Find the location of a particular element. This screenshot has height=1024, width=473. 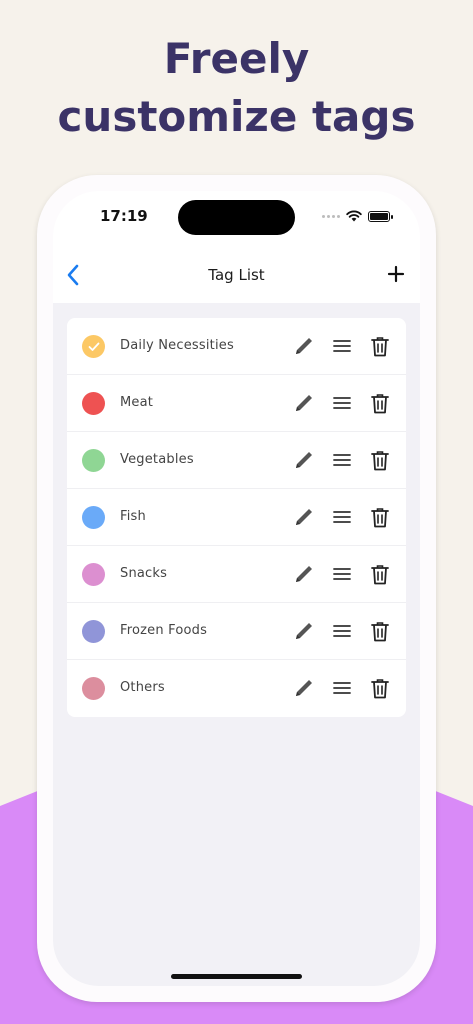

page-title: Tag List is located at coordinates (236, 275).